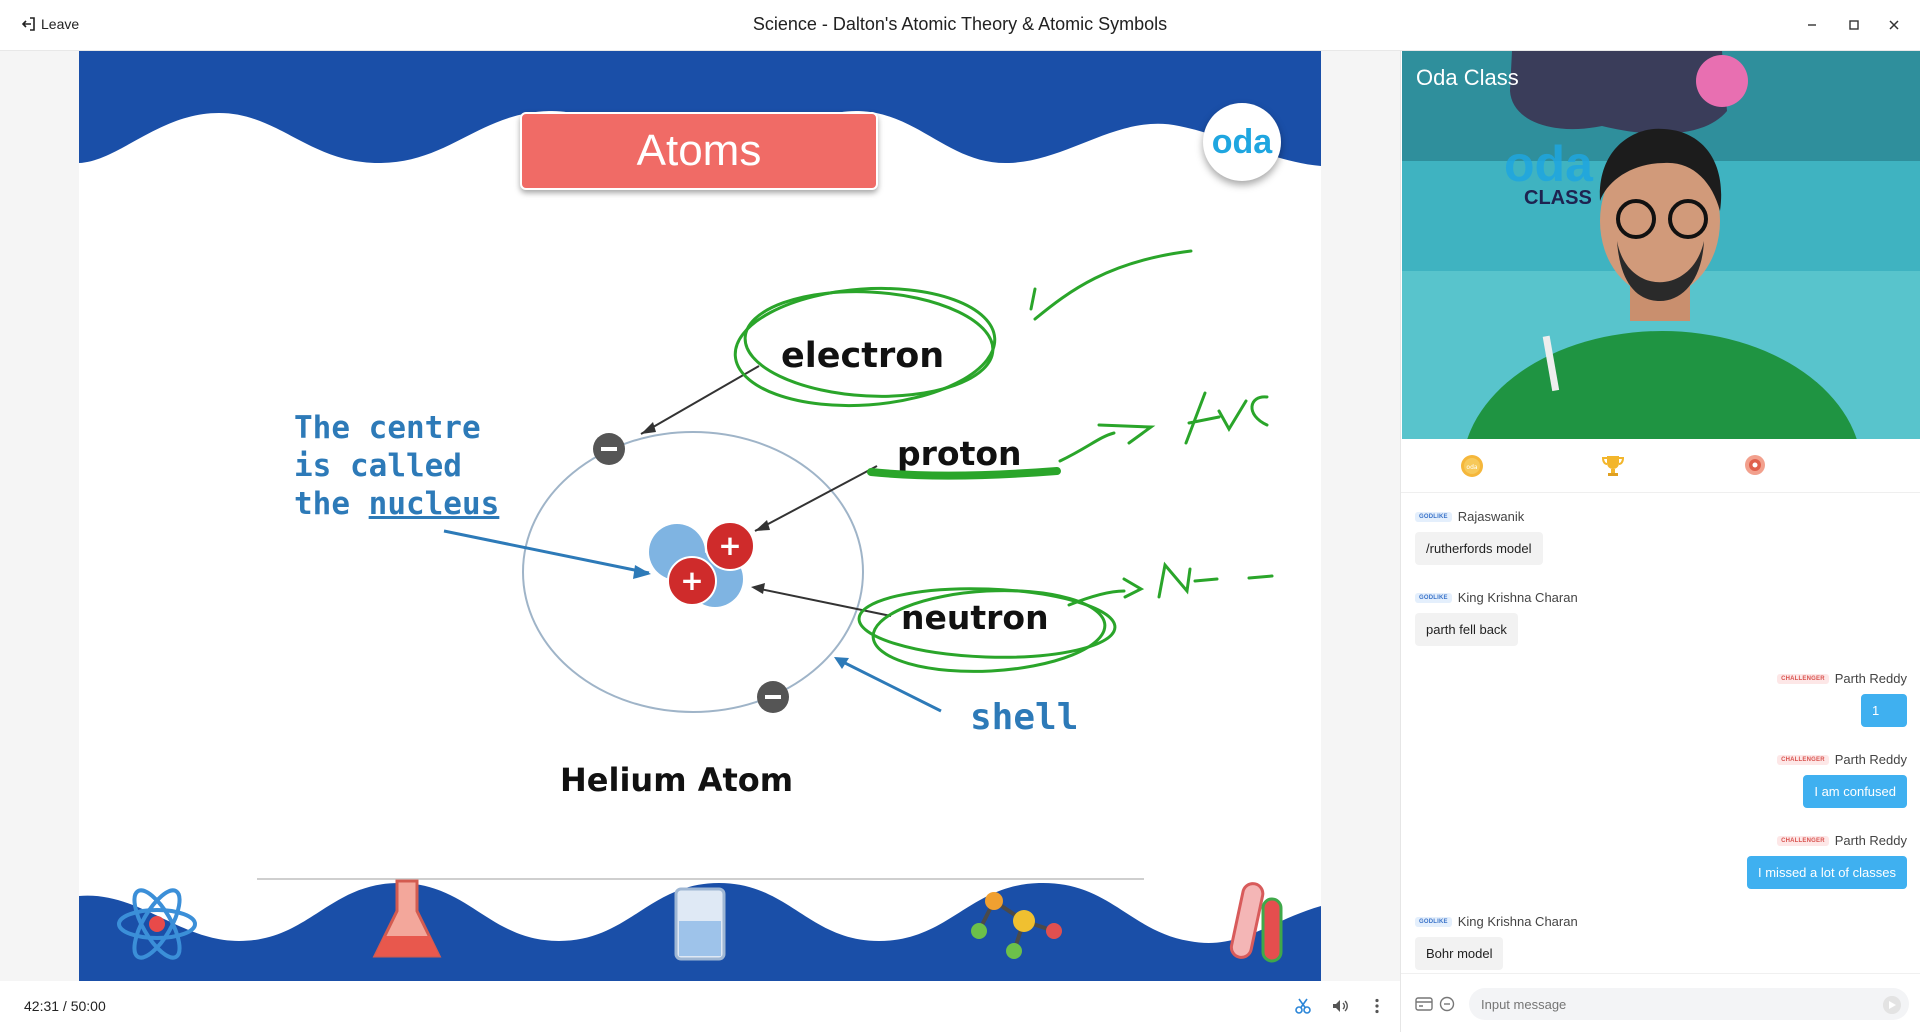 The height and width of the screenshot is (1032, 1920). I want to click on caption-line: is called, so click(378, 466).